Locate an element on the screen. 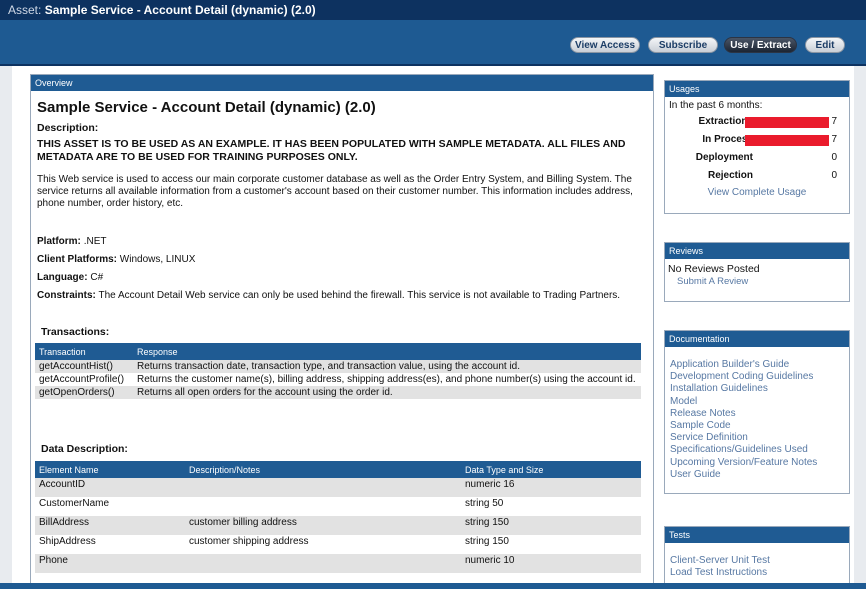 The width and height of the screenshot is (866, 589). tests-panel-header: Tests is located at coordinates (757, 535).